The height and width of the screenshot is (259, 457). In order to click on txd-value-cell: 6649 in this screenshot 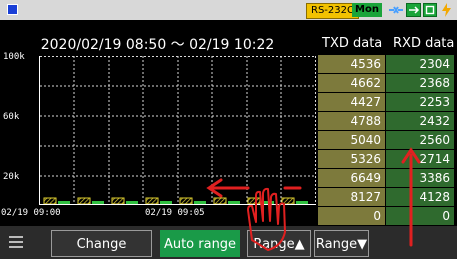, I will do `click(351, 178)`.